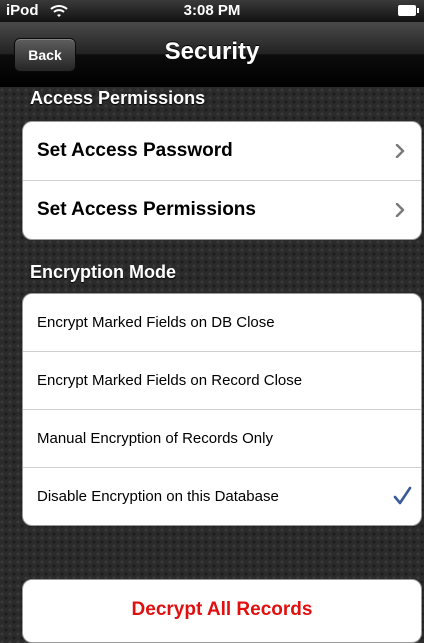  I want to click on row-label: Manual Encryption of Records Only, so click(155, 438).